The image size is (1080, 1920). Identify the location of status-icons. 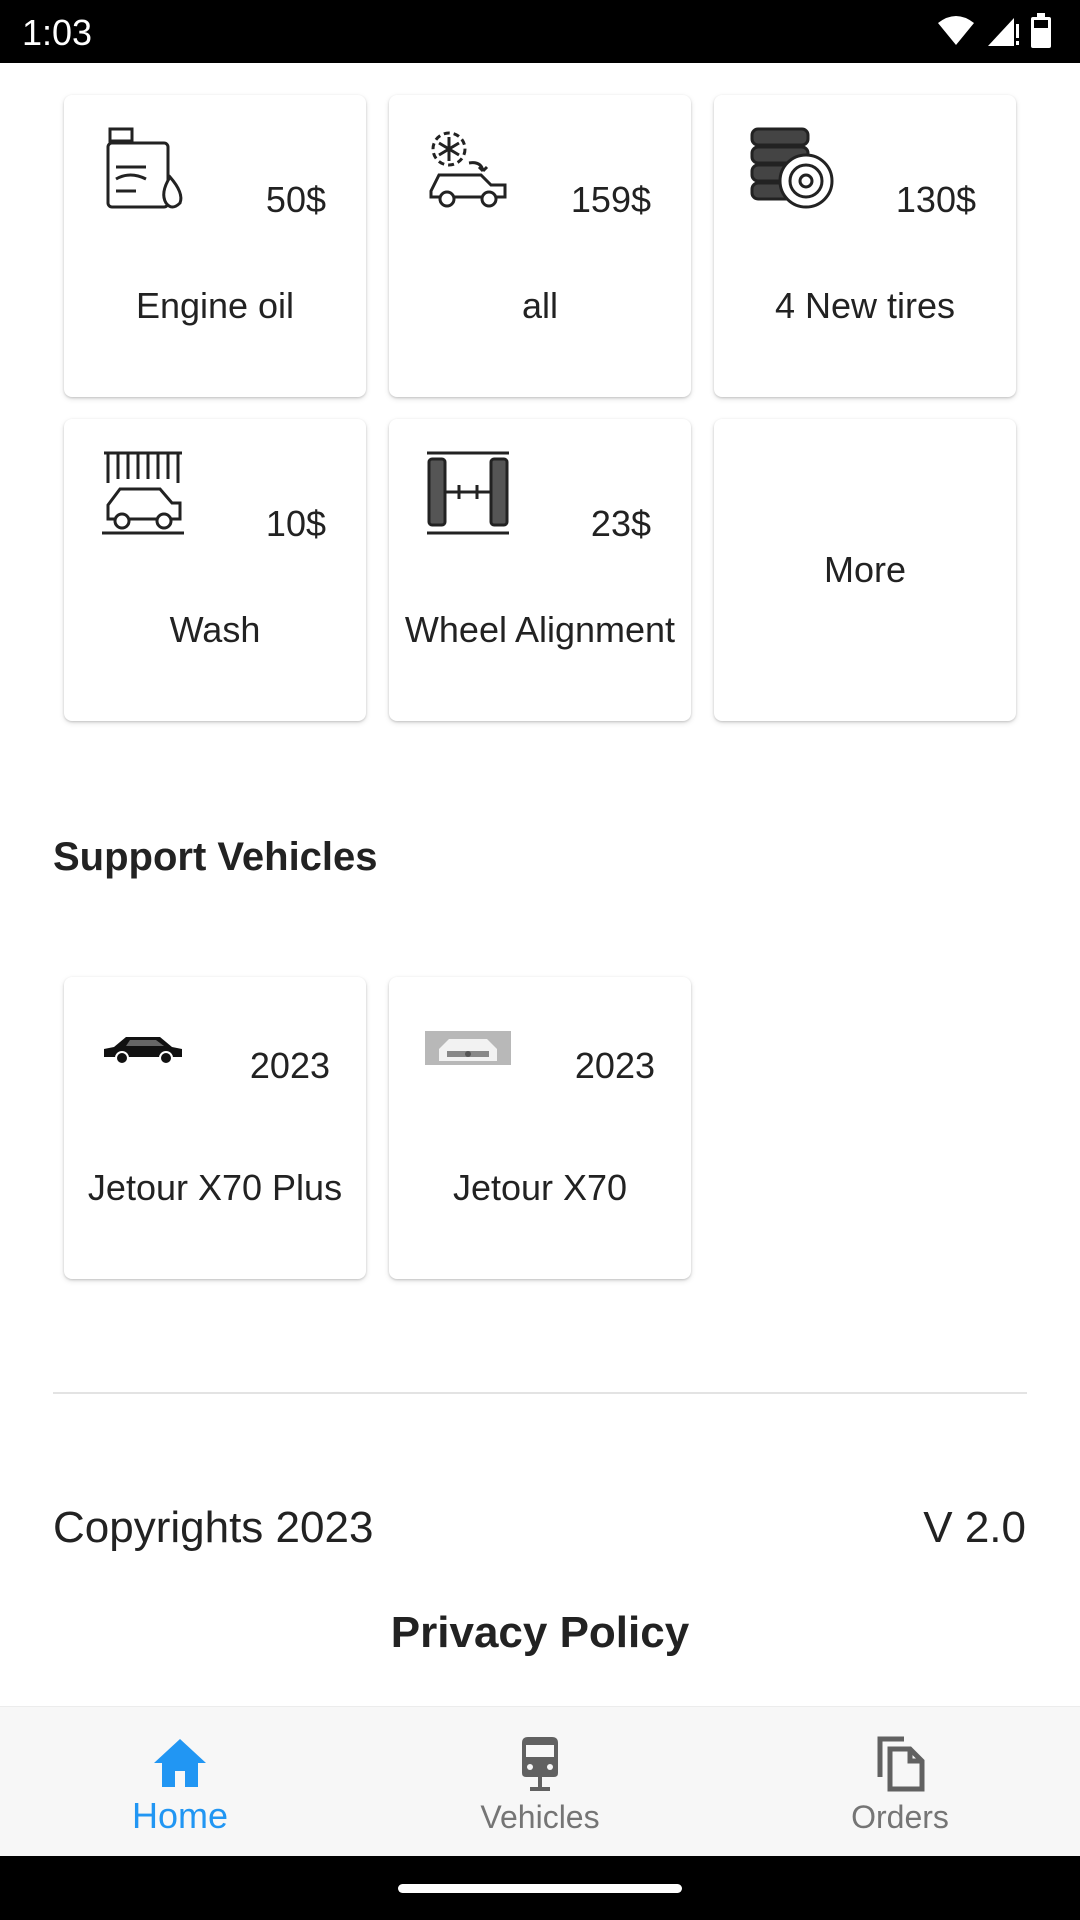
(994, 31).